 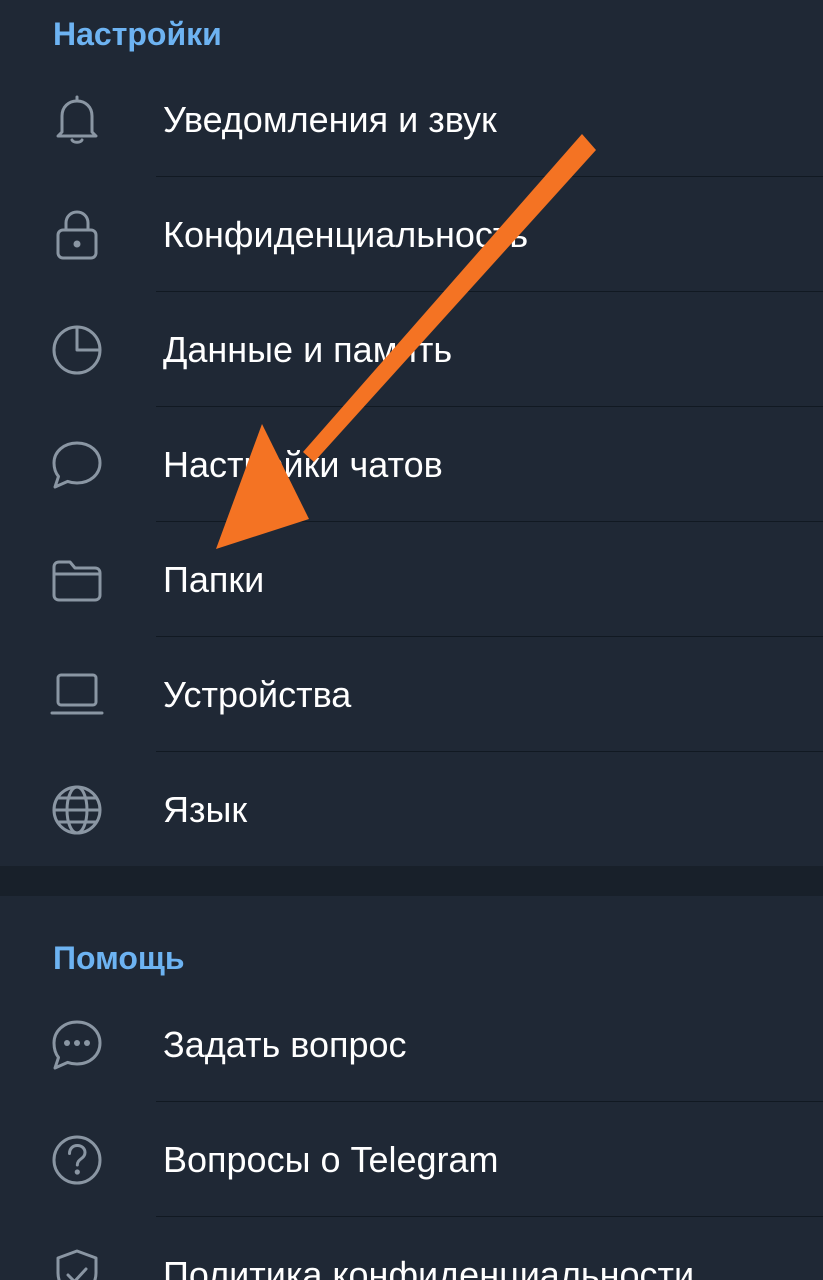 I want to click on help-item-label: Политика конфиденциальности, so click(x=429, y=1267).